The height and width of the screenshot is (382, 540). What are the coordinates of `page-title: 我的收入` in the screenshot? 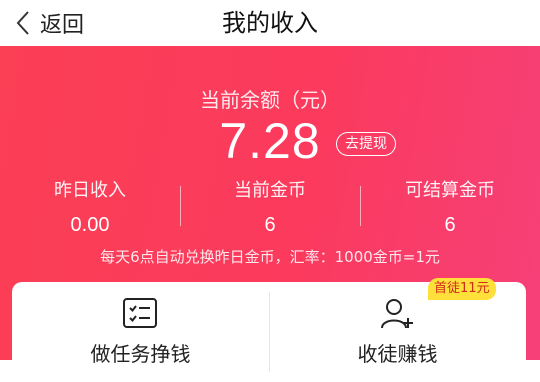 It's located at (270, 23).